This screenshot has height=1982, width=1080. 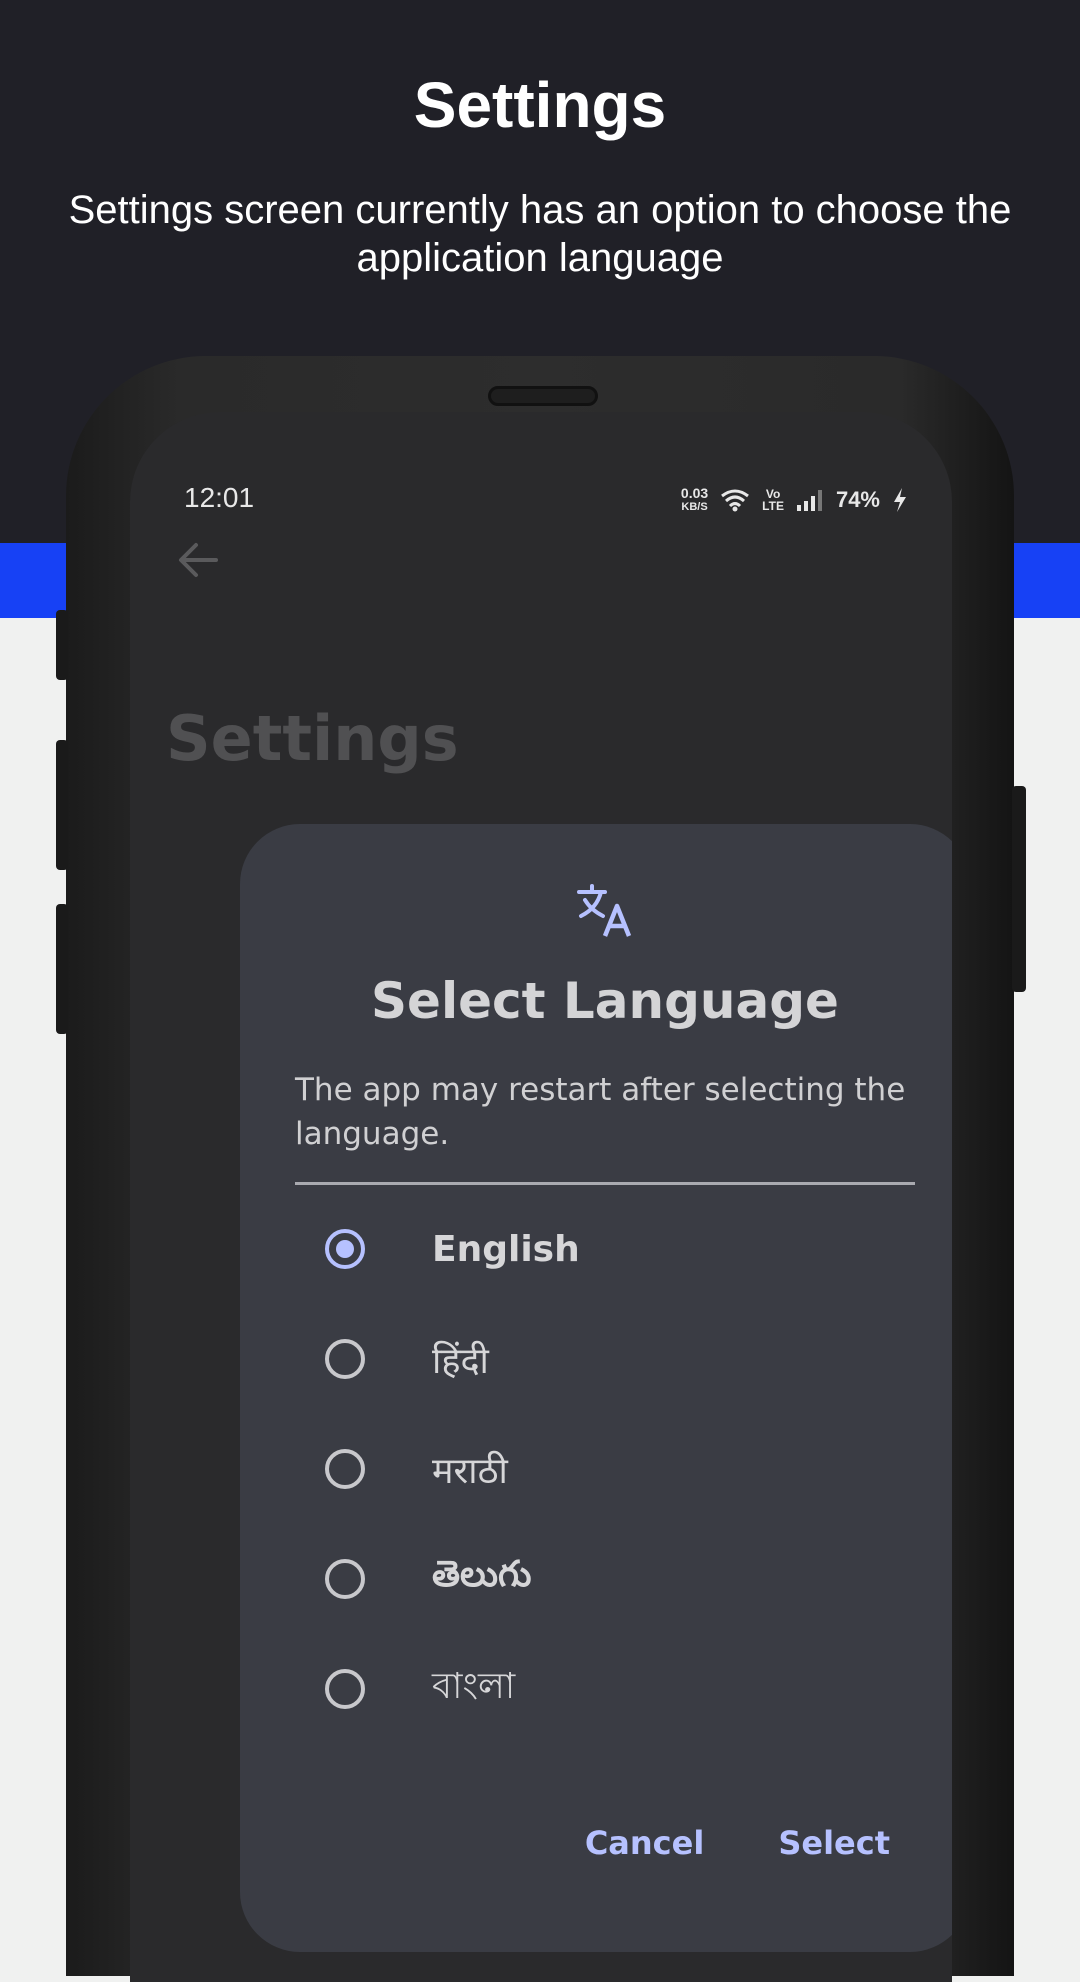 I want to click on network-speed: 0.03 KB/S, so click(x=694, y=500).